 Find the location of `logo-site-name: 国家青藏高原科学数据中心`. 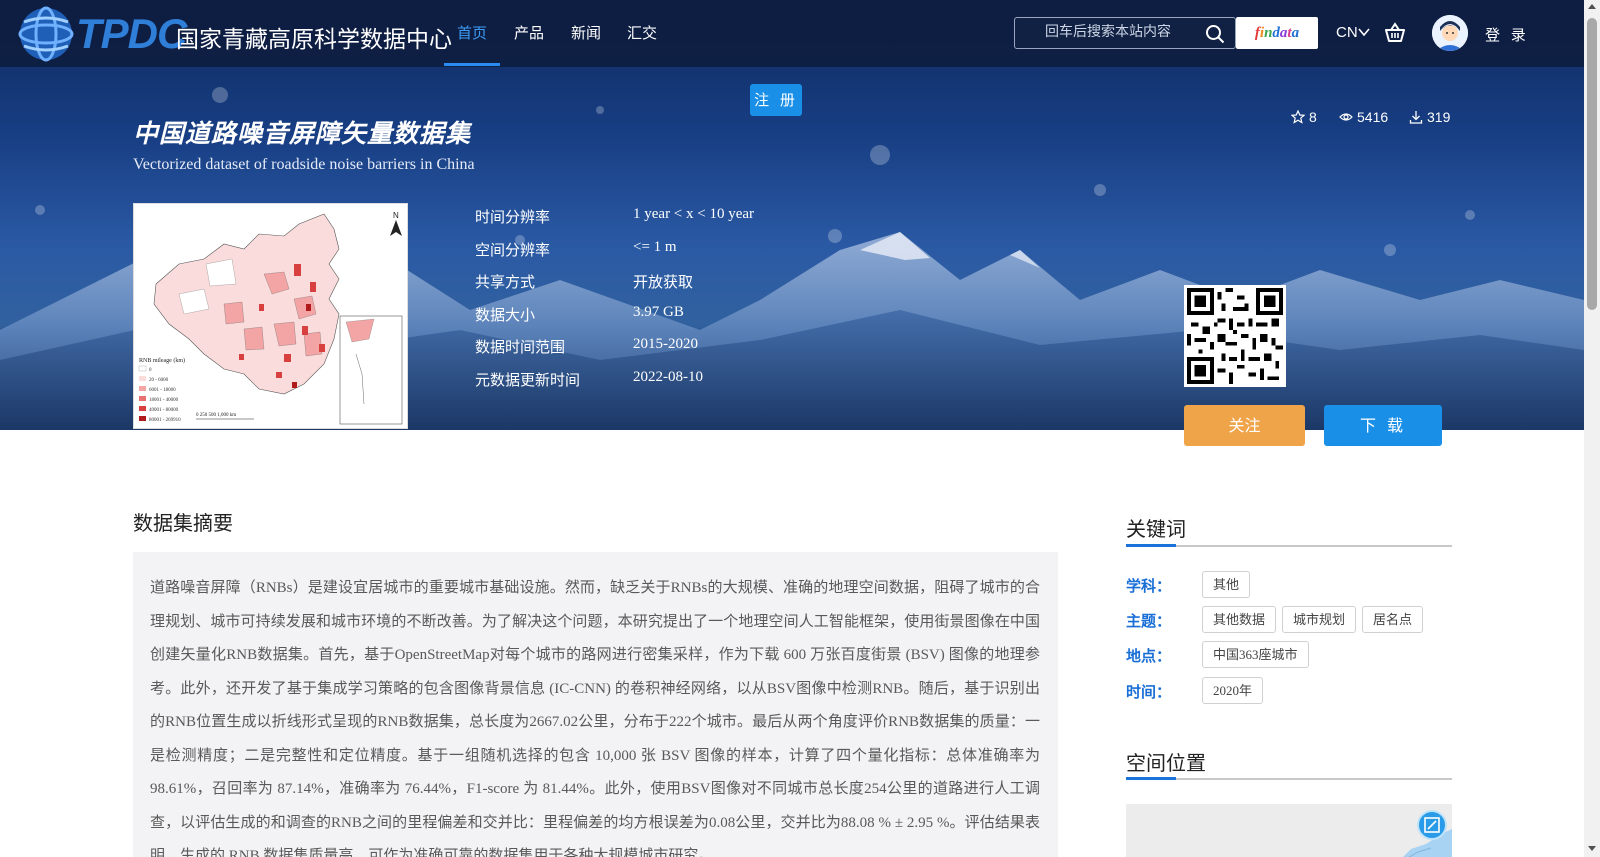

logo-site-name: 国家青藏高原科学数据中心 is located at coordinates (314, 40).